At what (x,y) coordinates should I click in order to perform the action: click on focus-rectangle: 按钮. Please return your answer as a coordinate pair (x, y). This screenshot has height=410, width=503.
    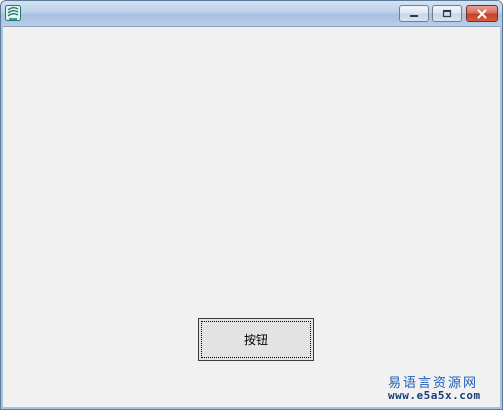
    Looking at the image, I should click on (256, 339).